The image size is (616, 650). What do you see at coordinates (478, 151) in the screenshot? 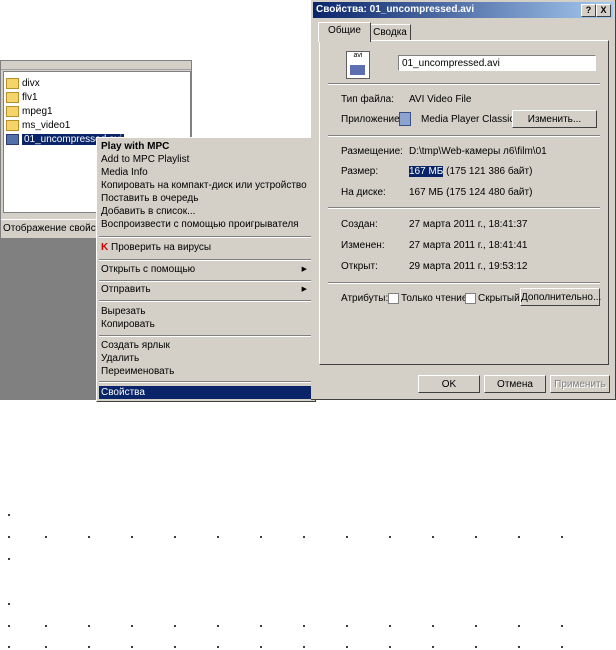
I see `location-value: D:\tmp\Web-камеры л6\film\01` at bounding box center [478, 151].